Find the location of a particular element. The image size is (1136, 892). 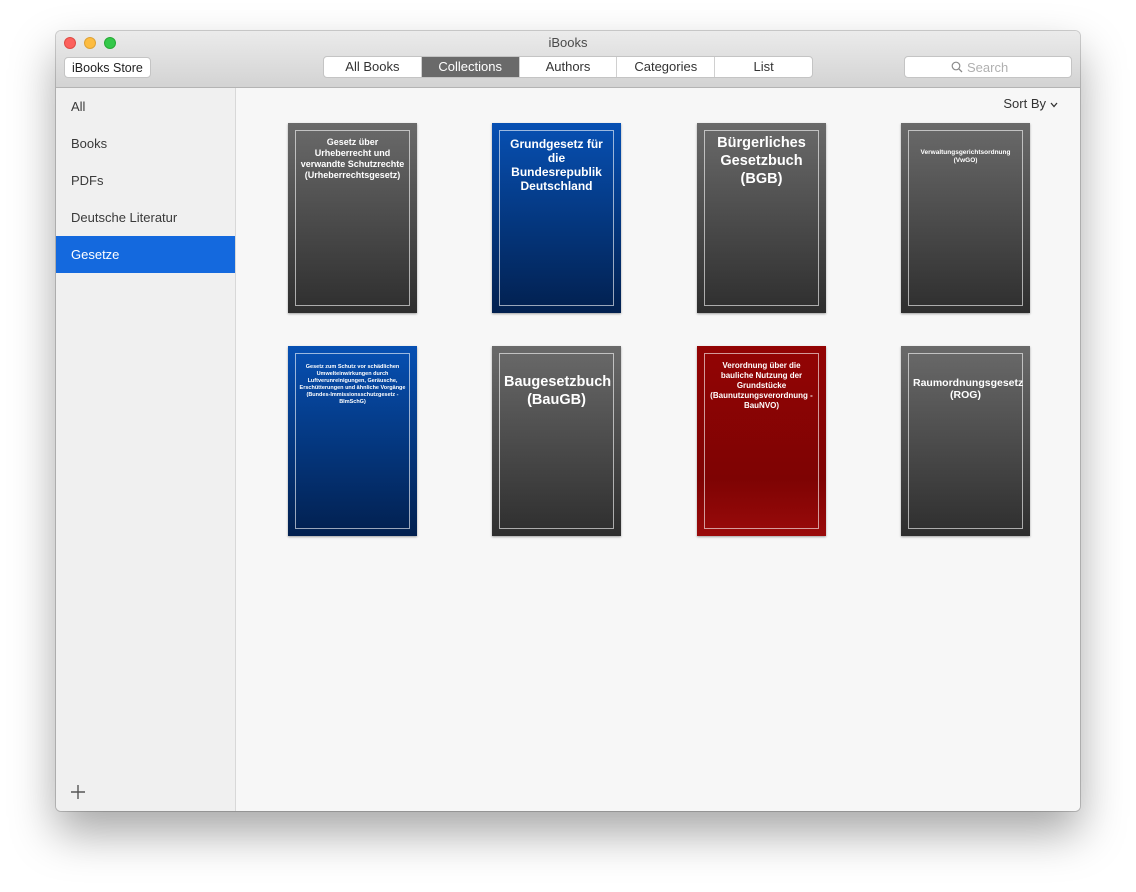

sidebar-item-books: Books is located at coordinates (145, 143).